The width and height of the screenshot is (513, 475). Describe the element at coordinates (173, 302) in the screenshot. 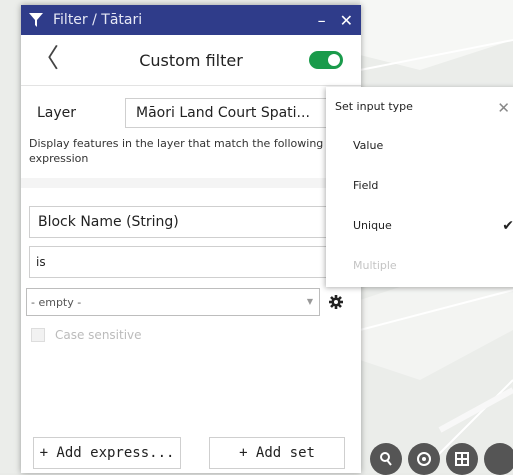

I see `value-select: - empty - ▼` at that location.